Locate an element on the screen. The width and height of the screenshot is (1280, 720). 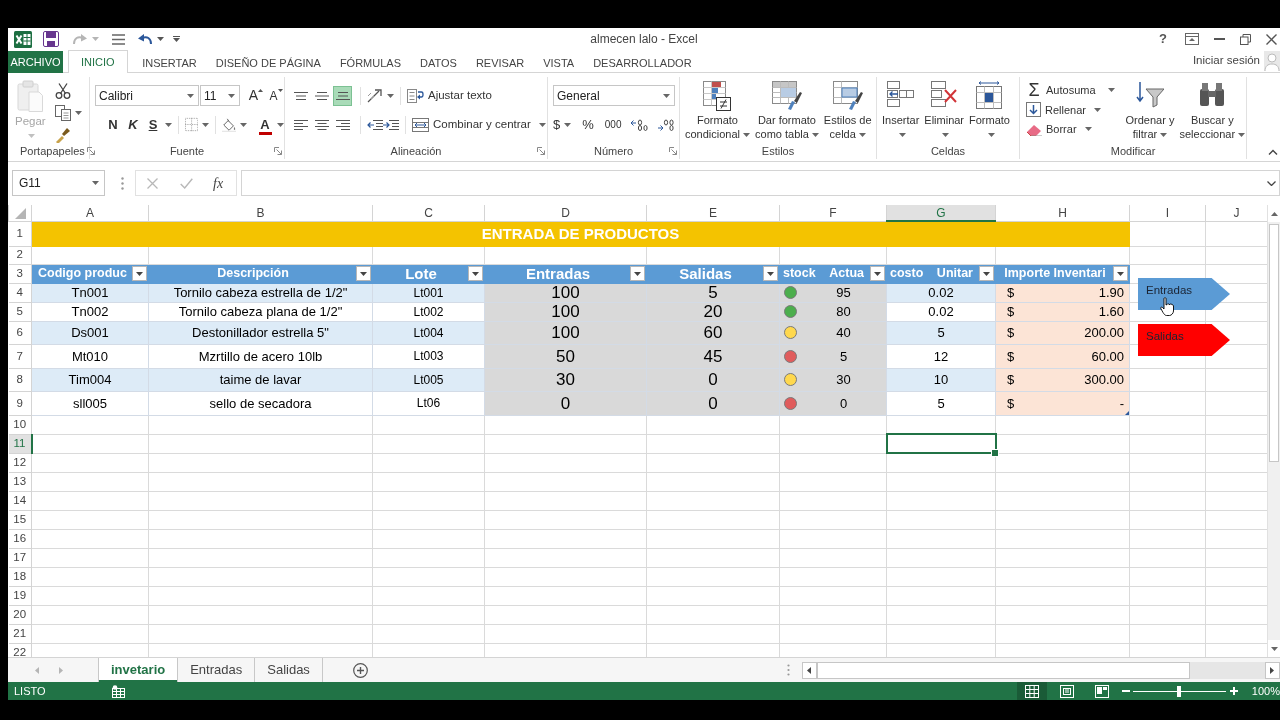
ribbon-tab: DESARROLLADOR is located at coordinates (642, 62).